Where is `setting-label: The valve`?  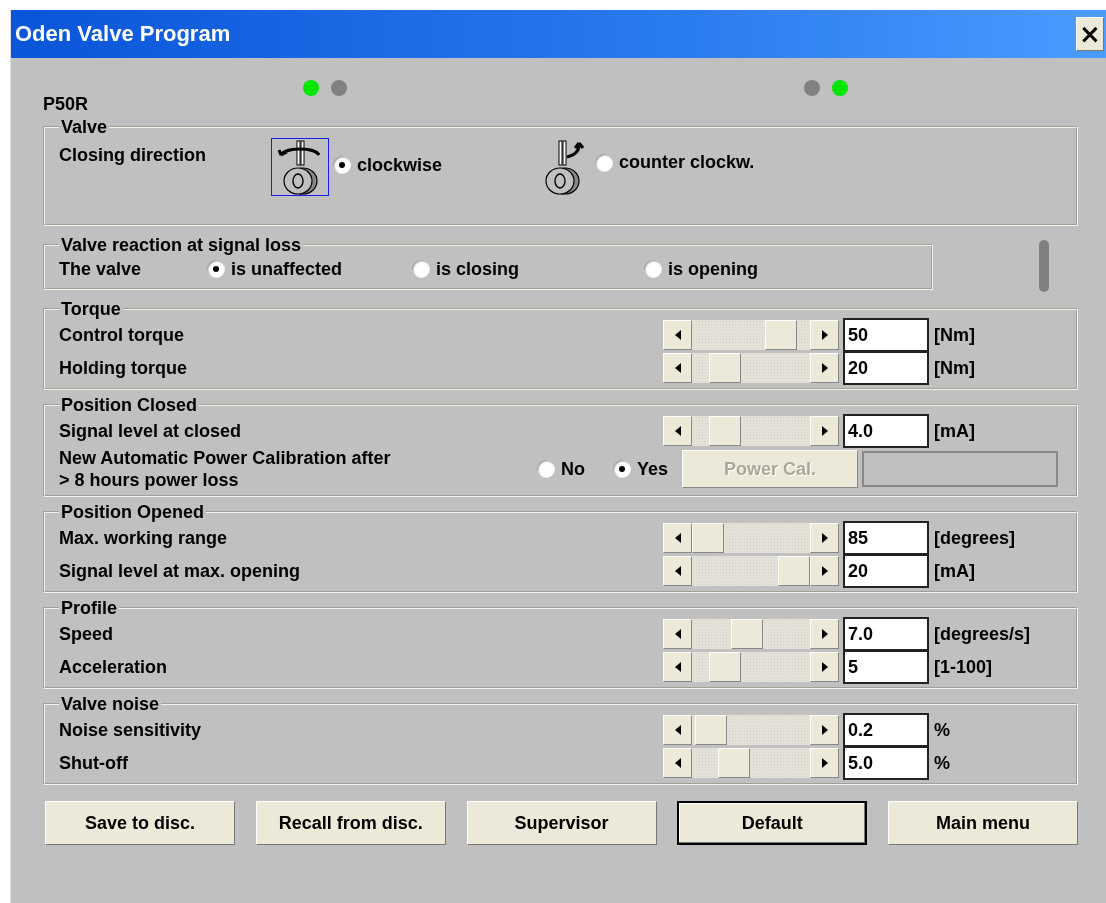 setting-label: The valve is located at coordinates (101, 269).